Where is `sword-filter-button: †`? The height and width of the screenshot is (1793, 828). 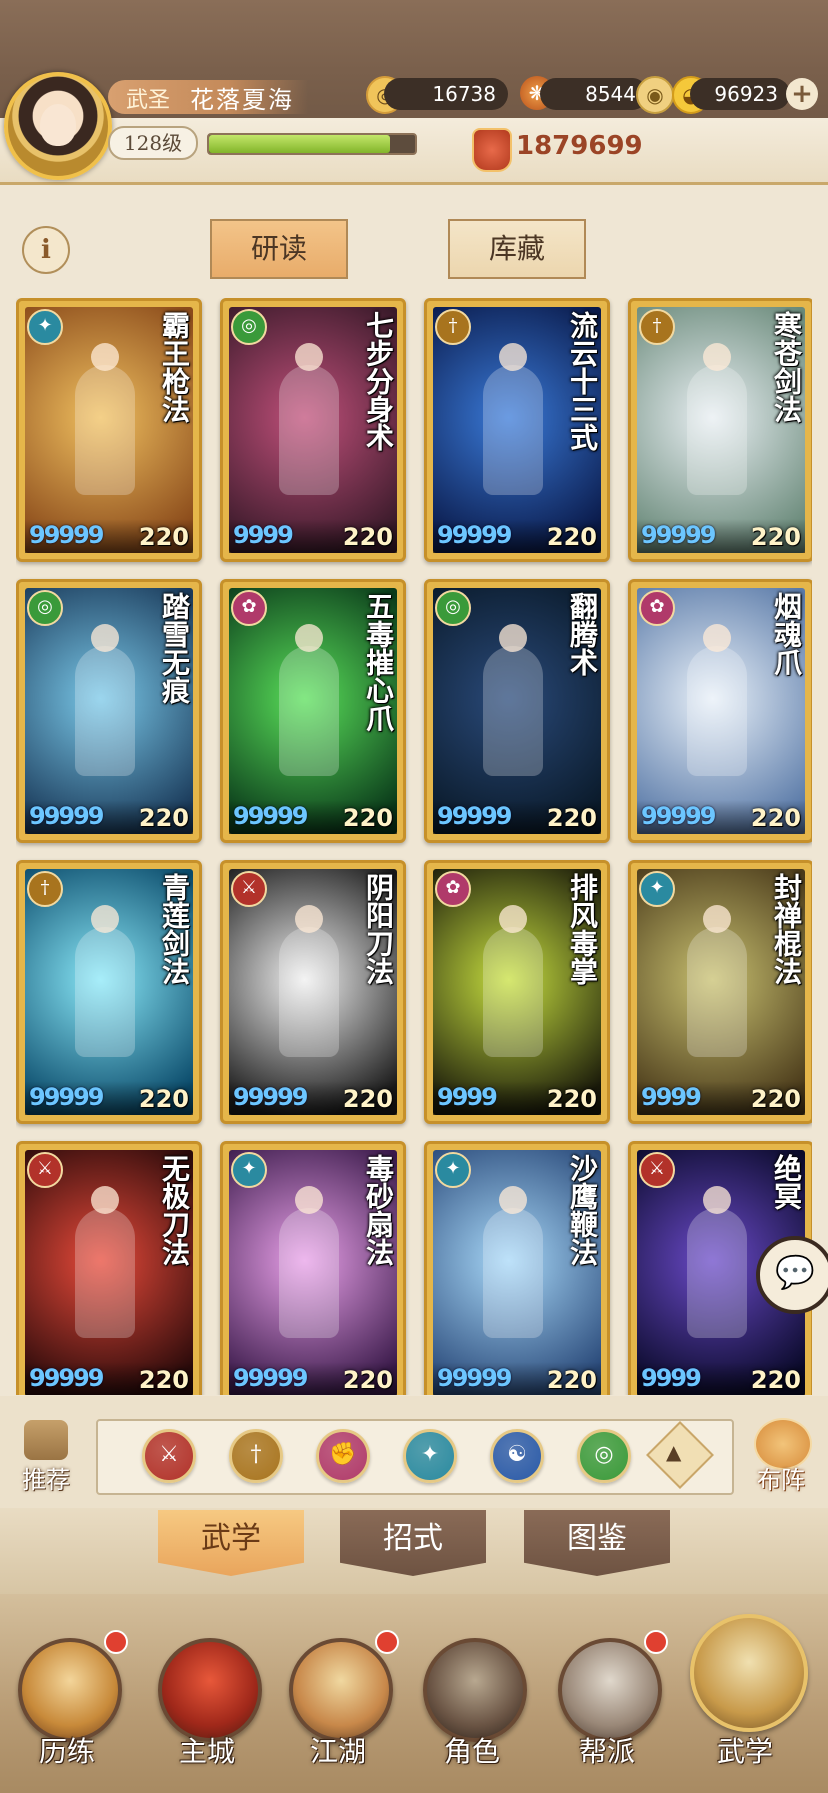
sword-filter-button: † is located at coordinates (256, 1456).